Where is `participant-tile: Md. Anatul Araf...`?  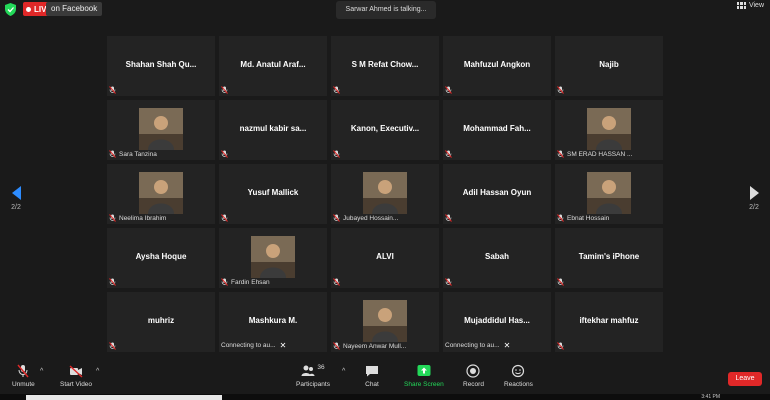 participant-tile: Md. Anatul Araf... is located at coordinates (273, 66).